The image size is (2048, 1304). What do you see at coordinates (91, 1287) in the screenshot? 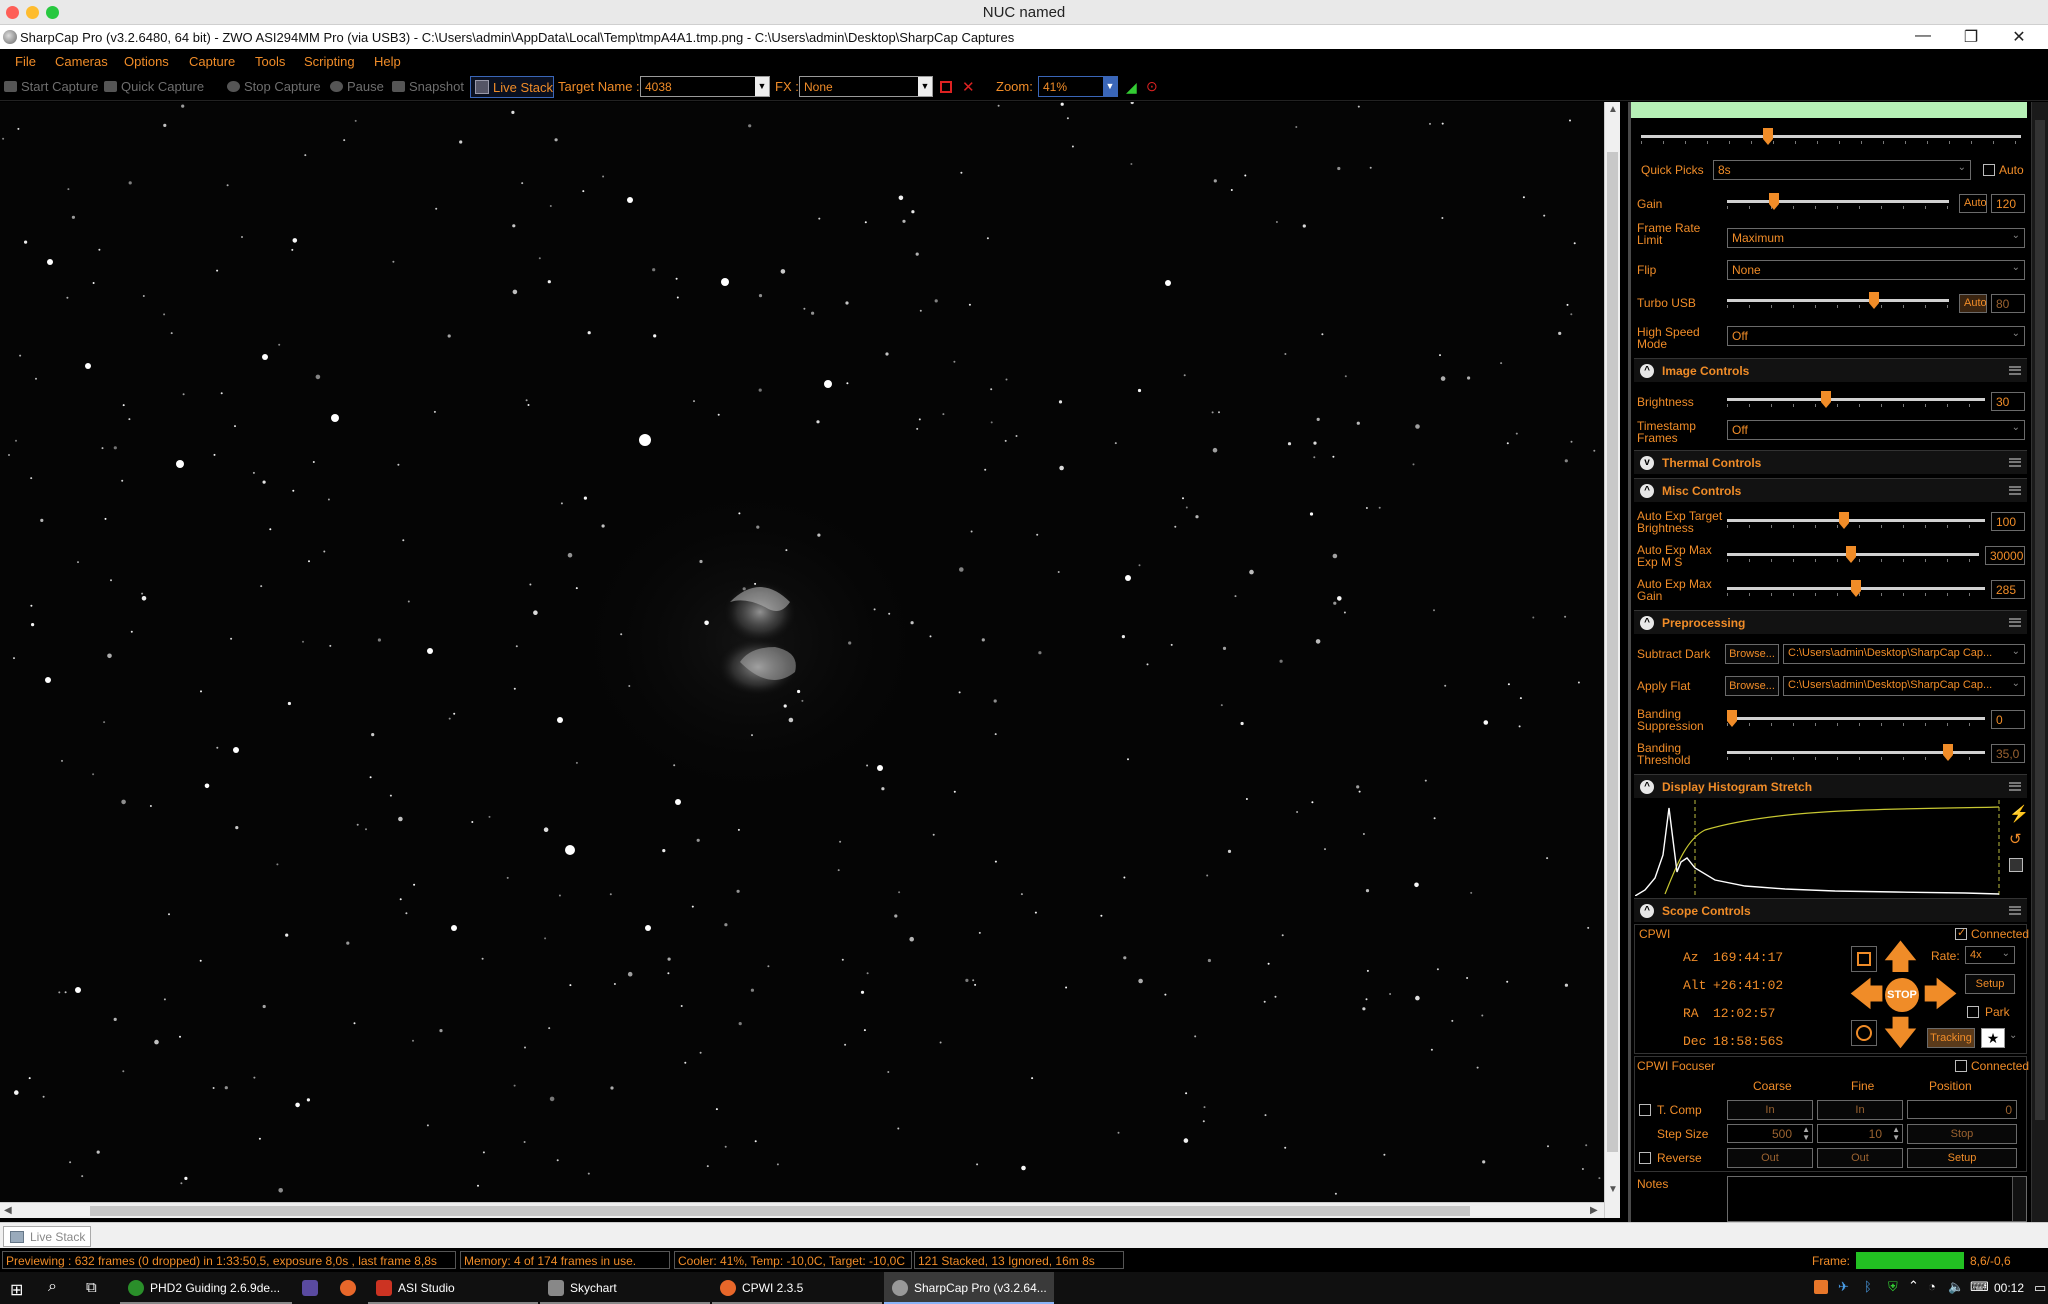
I see `task-view-icon: ⧉` at bounding box center [91, 1287].